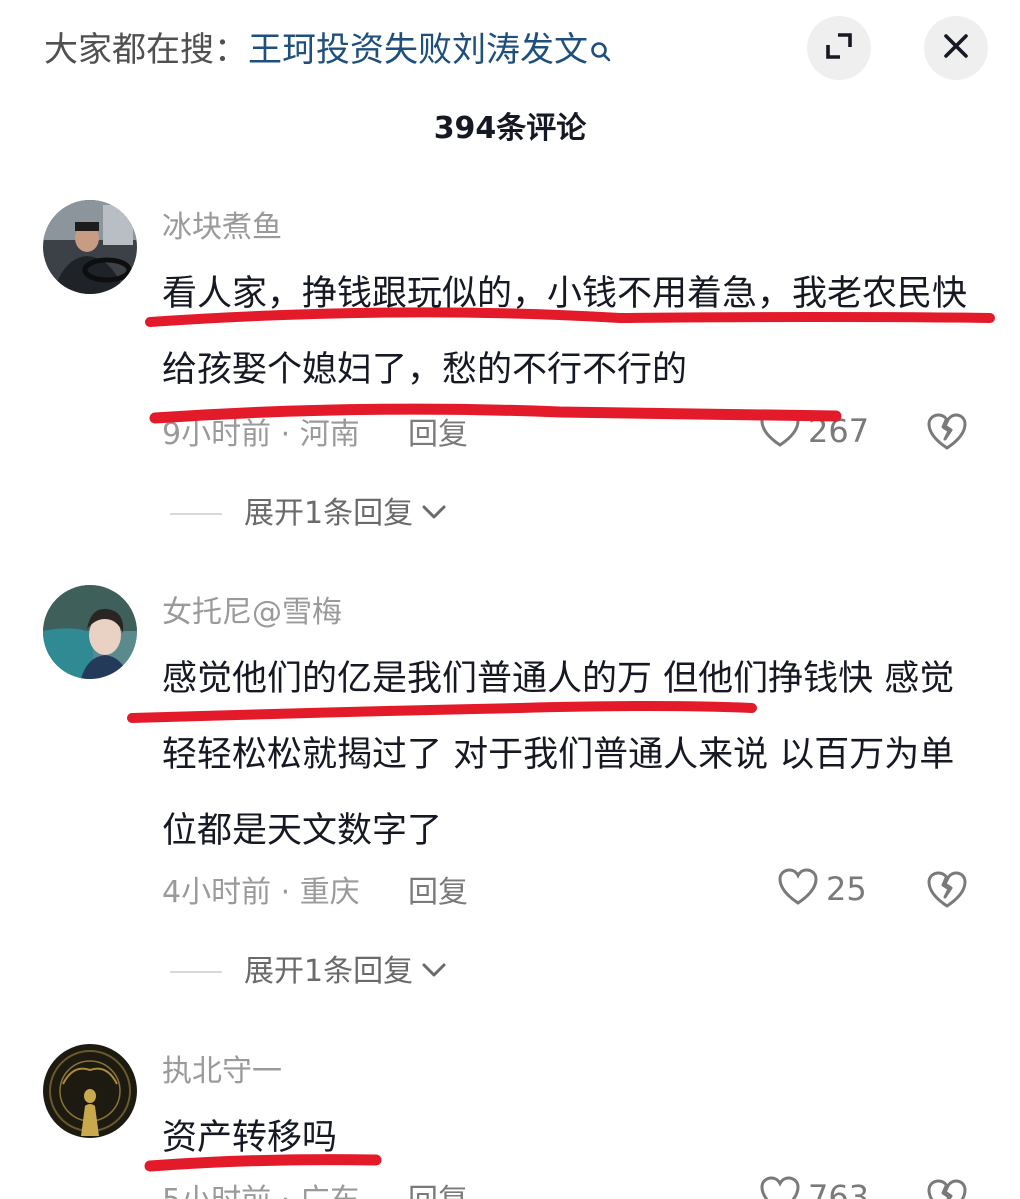 The width and height of the screenshot is (1020, 1199). I want to click on comment-time-location: 9小时前 · 河南, so click(261, 434).